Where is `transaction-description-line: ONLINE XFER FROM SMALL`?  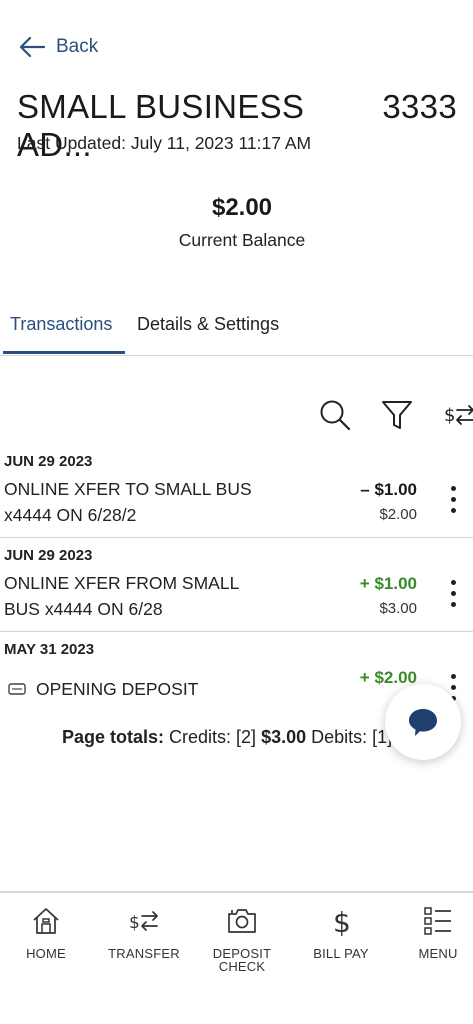 transaction-description-line: ONLINE XFER FROM SMALL is located at coordinates (122, 583).